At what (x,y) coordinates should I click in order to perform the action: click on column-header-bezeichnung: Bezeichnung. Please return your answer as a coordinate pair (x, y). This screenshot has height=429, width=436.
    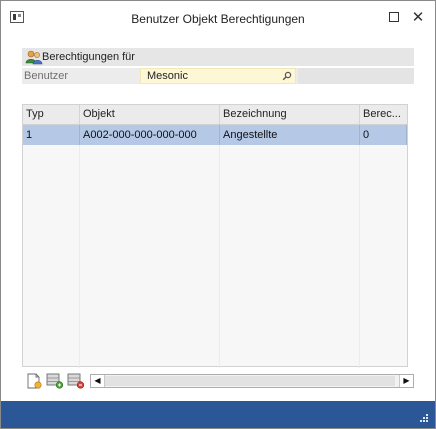
    Looking at the image, I should click on (290, 114).